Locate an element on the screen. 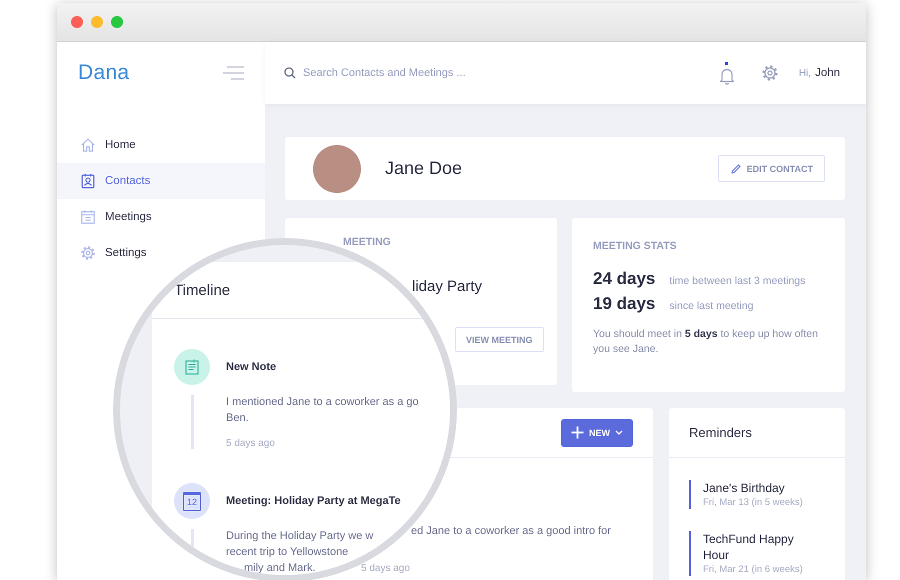  sidebar-item: Home is located at coordinates (96, 145).